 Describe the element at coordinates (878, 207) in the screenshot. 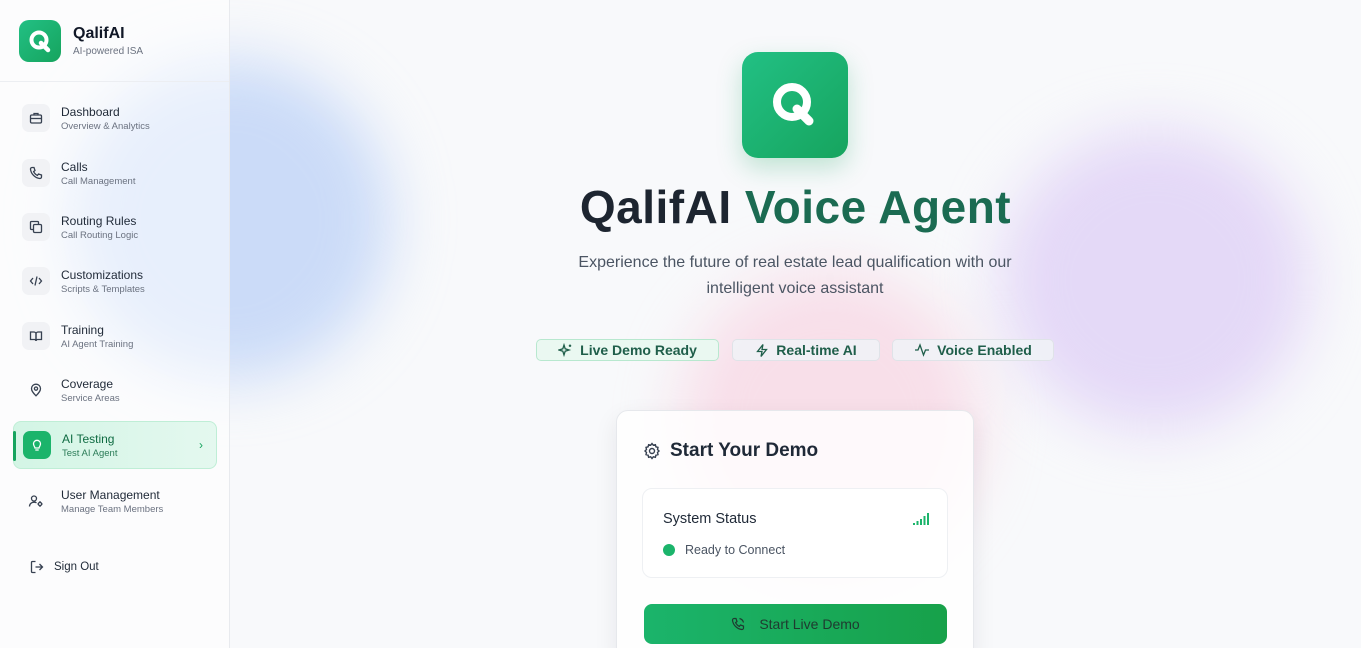

I see `page-title-highlight: Voice Agent` at that location.